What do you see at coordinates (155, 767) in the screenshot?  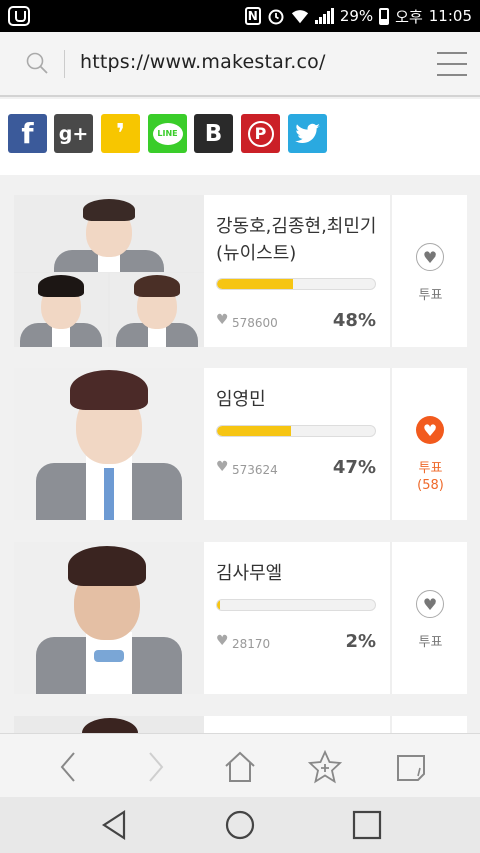 I see `forward-icon` at bounding box center [155, 767].